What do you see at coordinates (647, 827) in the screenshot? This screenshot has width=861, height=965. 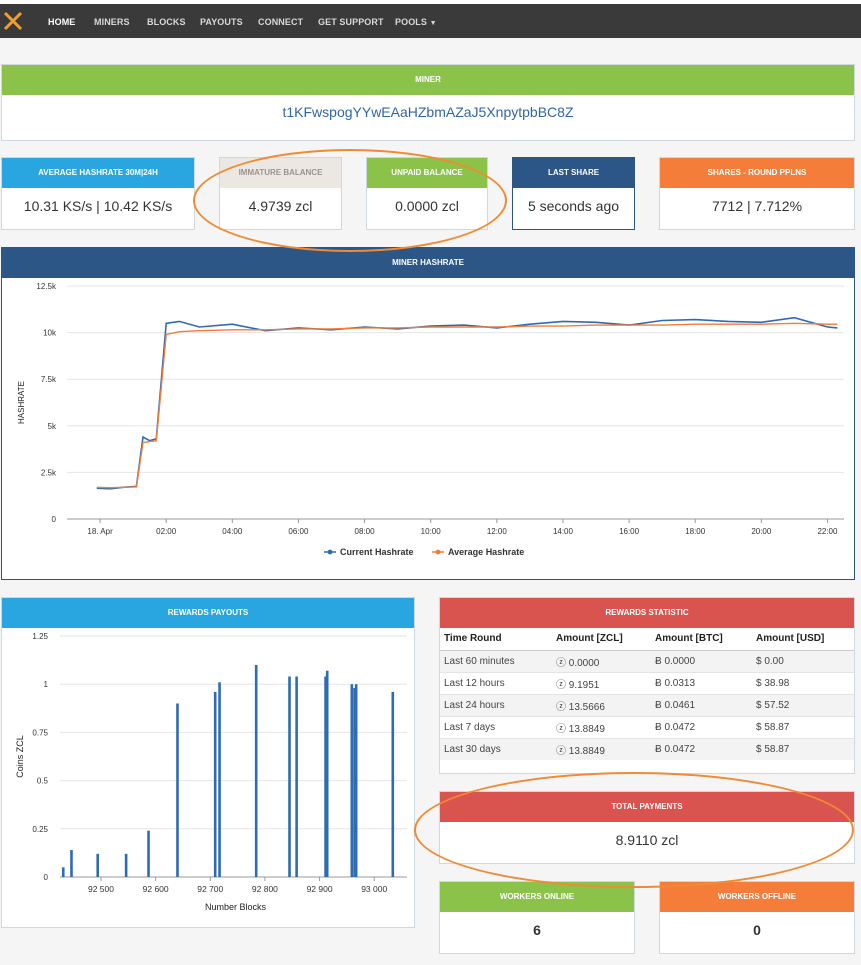 I see `total-payments-card: TOTAL PAYMENTS 8.9110 zcl` at bounding box center [647, 827].